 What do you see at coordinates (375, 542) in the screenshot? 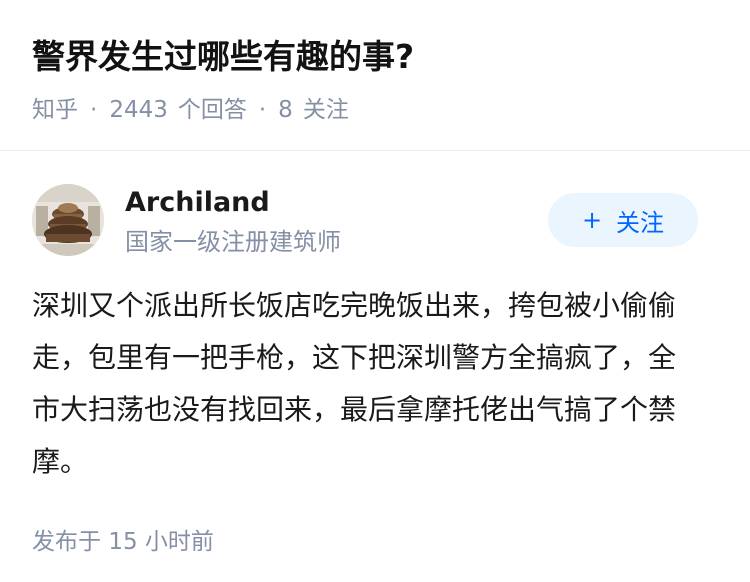
I see `answer-time: 发布于 15 小时前` at bounding box center [375, 542].